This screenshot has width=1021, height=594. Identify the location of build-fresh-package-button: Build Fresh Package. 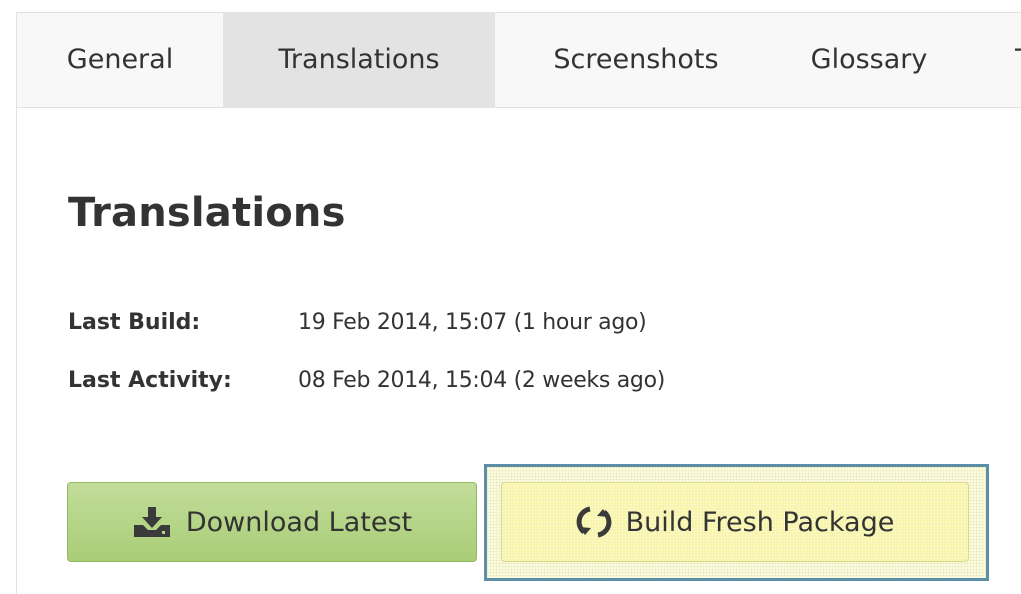
(735, 522).